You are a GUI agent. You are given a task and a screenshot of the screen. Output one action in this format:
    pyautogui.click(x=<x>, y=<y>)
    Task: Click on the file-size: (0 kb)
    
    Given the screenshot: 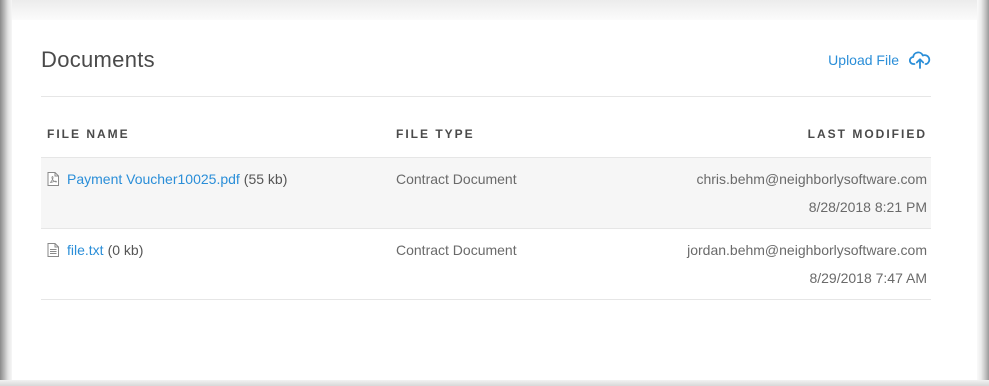 What is the action you would take?
    pyautogui.click(x=125, y=250)
    